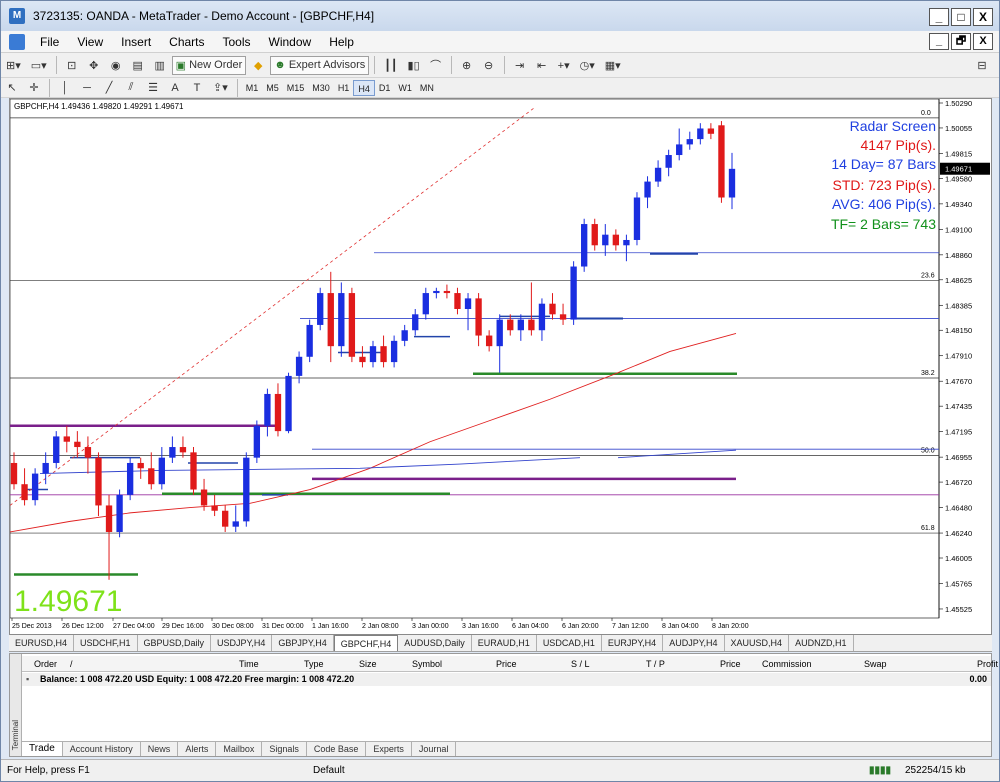  What do you see at coordinates (436, 65) in the screenshot?
I see `line-chart-icon: ⌒` at bounding box center [436, 65].